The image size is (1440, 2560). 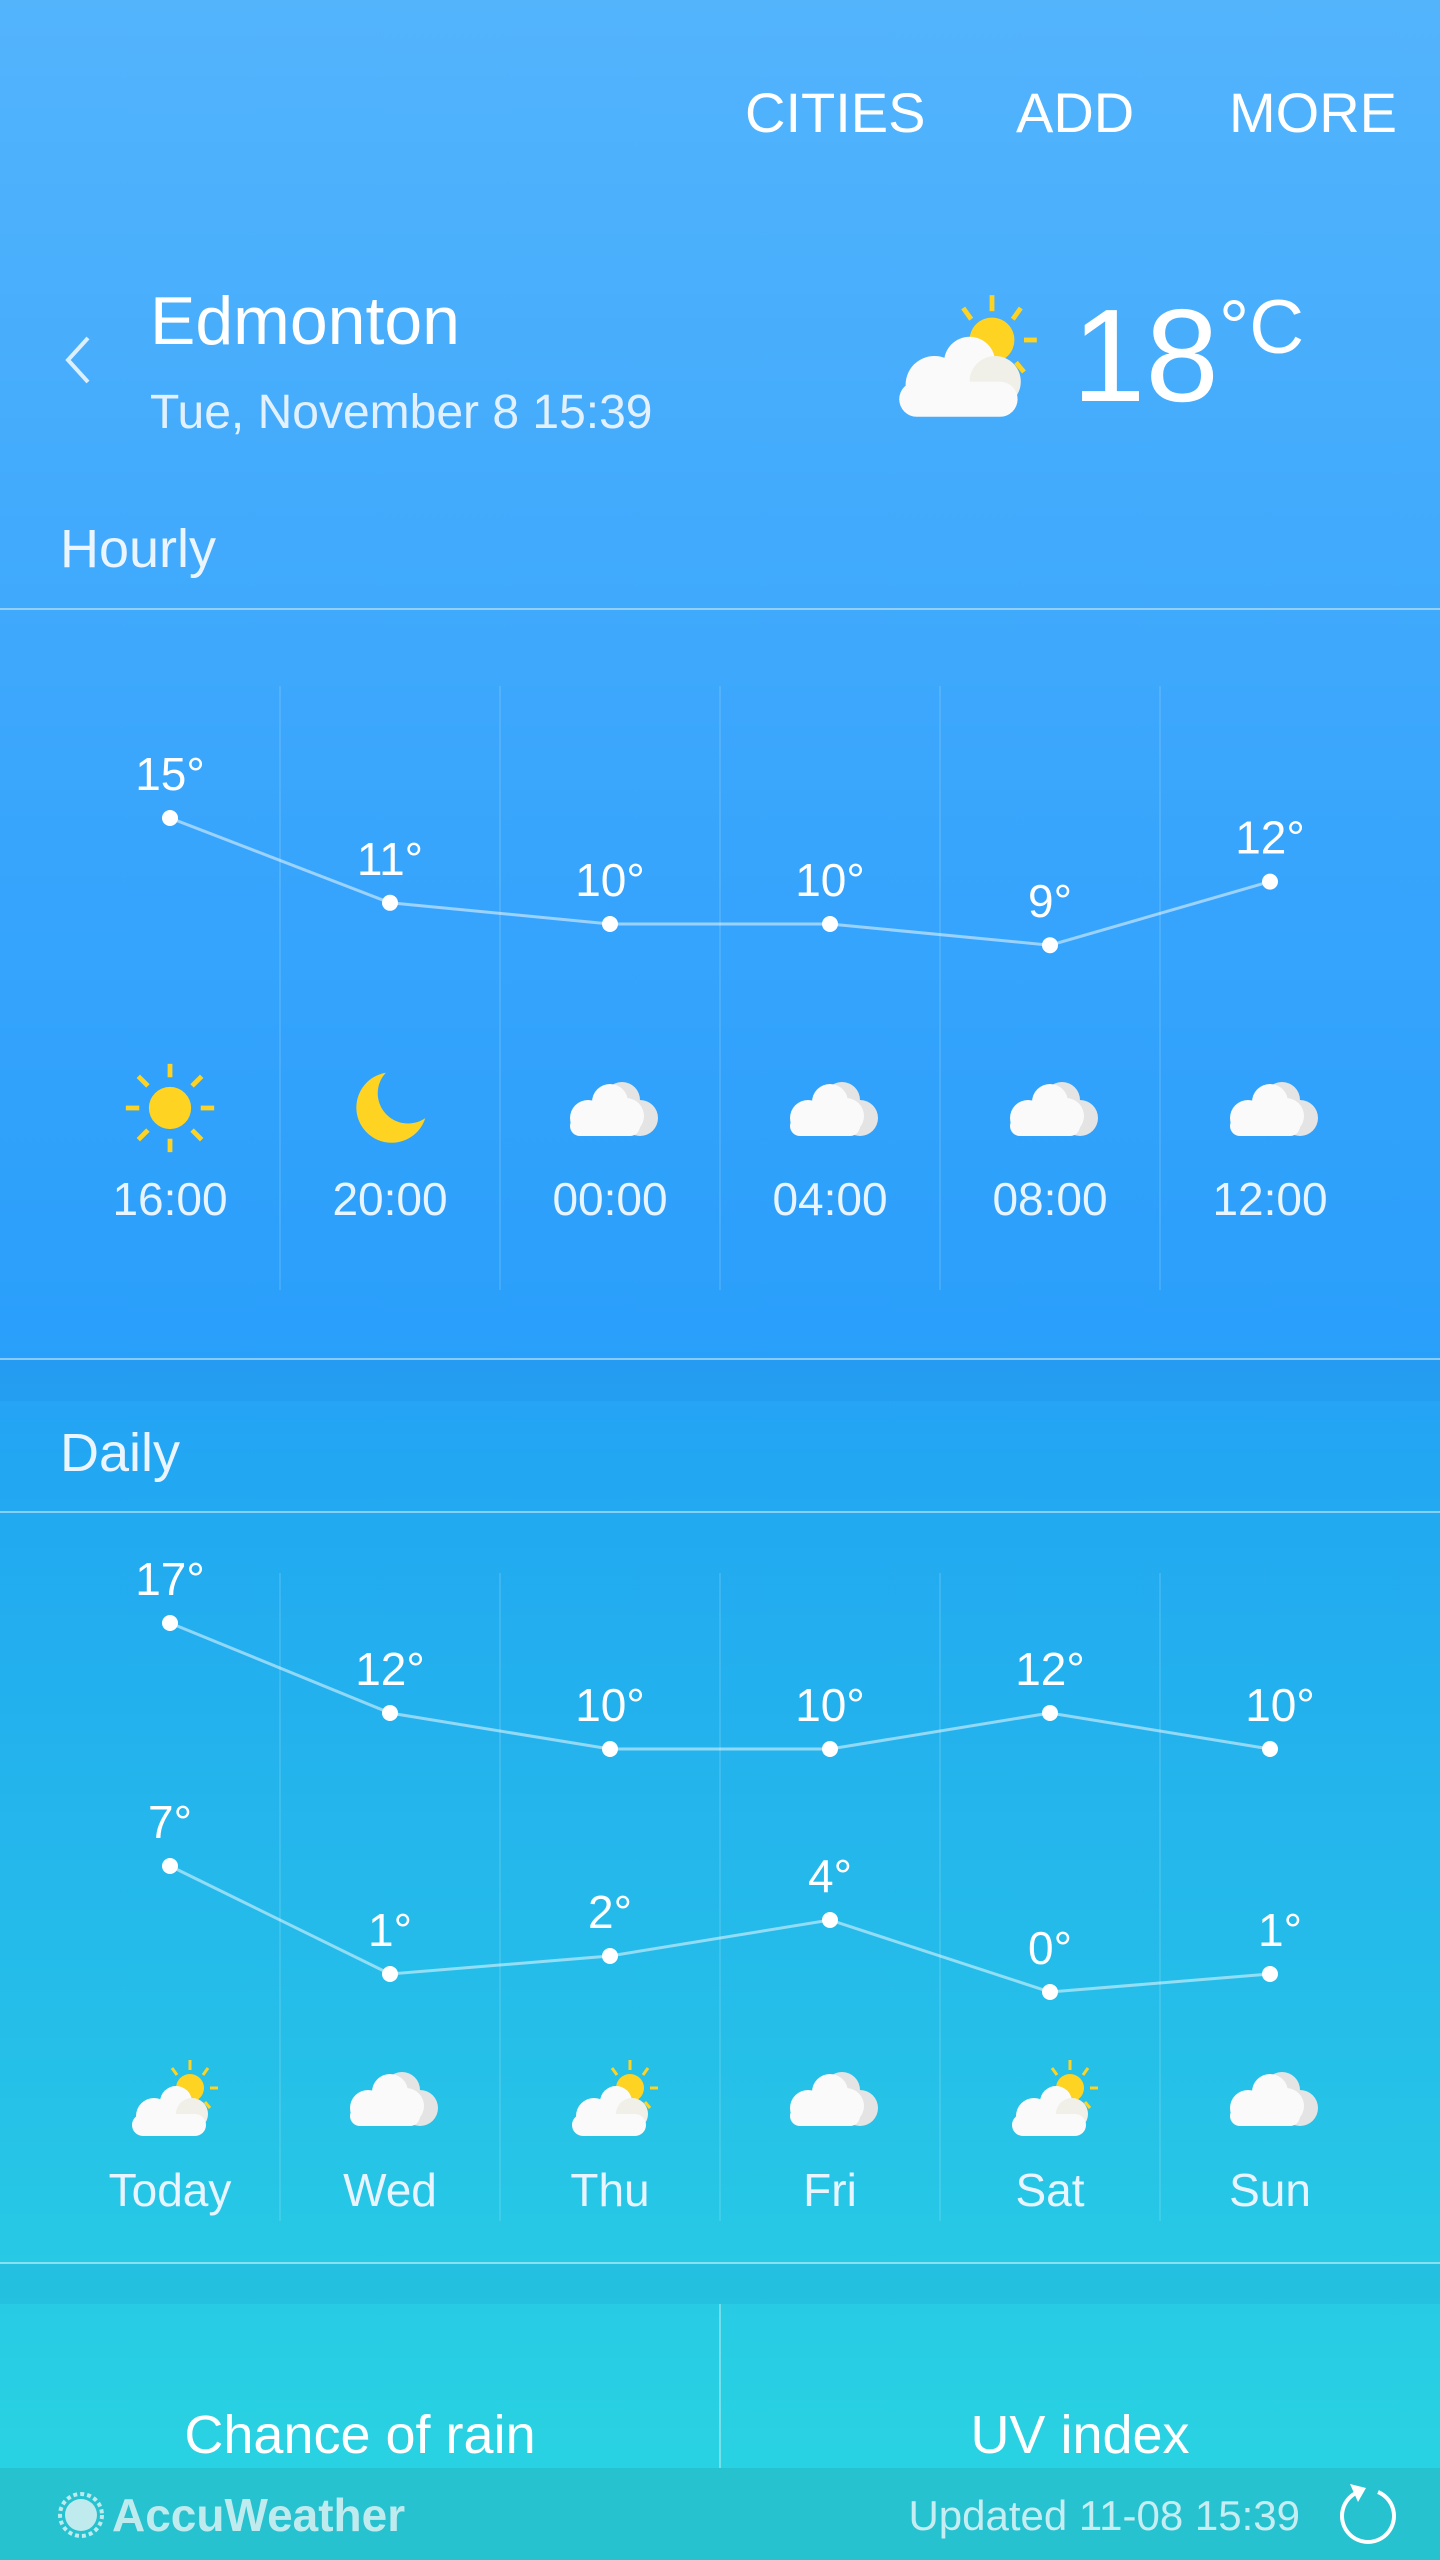 I want to click on brand-name: AccuWeather, so click(x=259, y=2515).